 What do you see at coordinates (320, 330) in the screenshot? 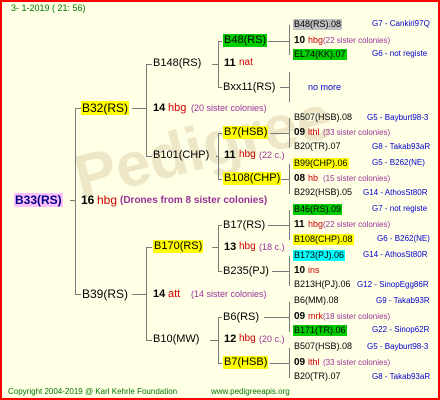
I see `gen4-queen: B171(TR).06` at bounding box center [320, 330].